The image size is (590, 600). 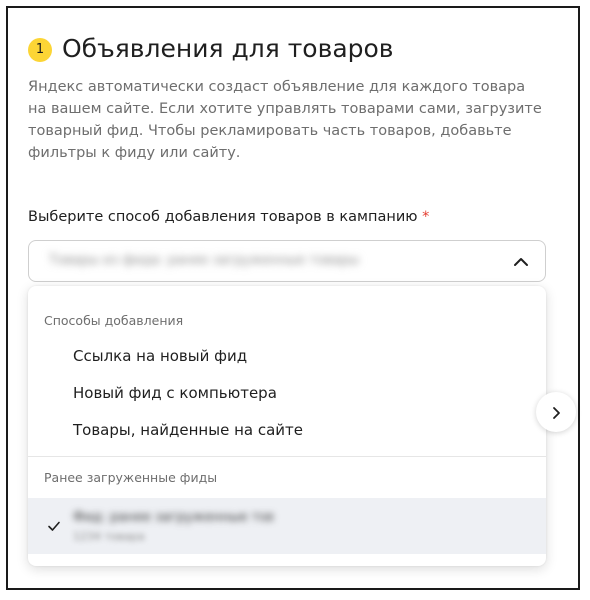 I want to click on next-arrow-button, so click(x=556, y=412).